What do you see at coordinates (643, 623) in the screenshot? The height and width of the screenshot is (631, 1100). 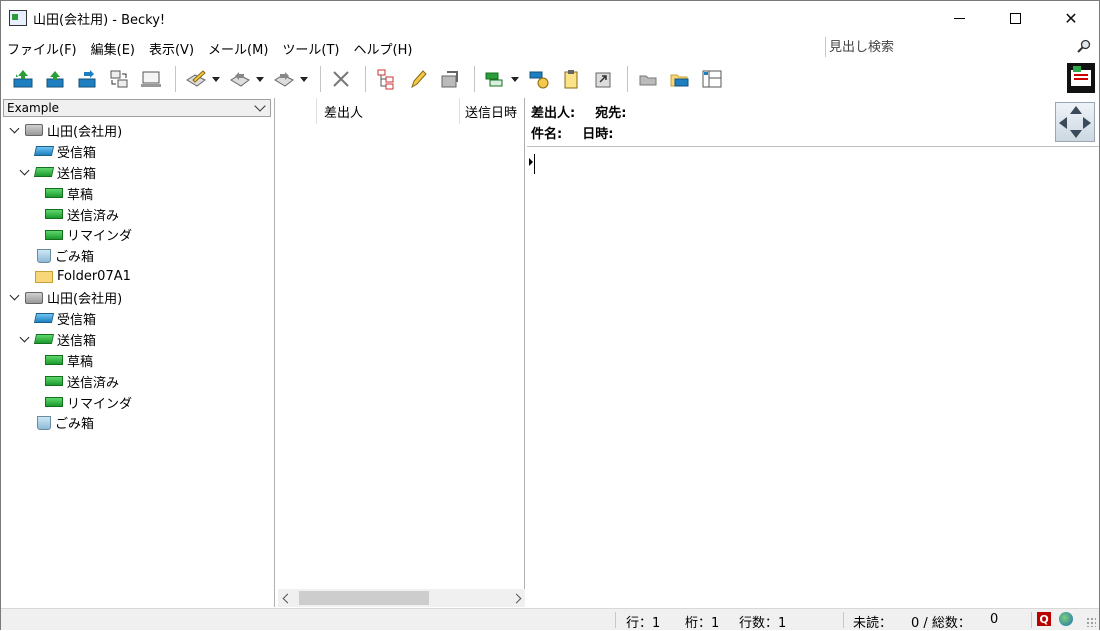 I see `status-line: 行：1` at bounding box center [643, 623].